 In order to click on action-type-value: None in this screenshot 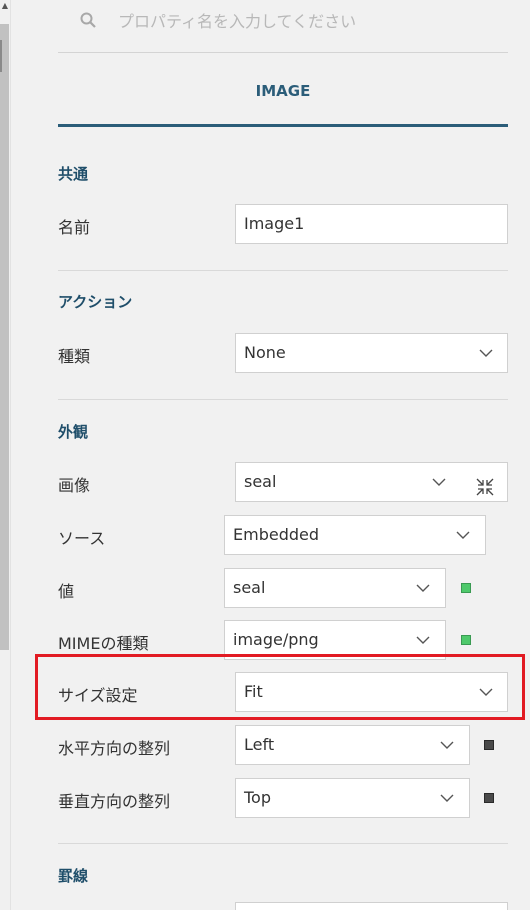, I will do `click(265, 352)`.